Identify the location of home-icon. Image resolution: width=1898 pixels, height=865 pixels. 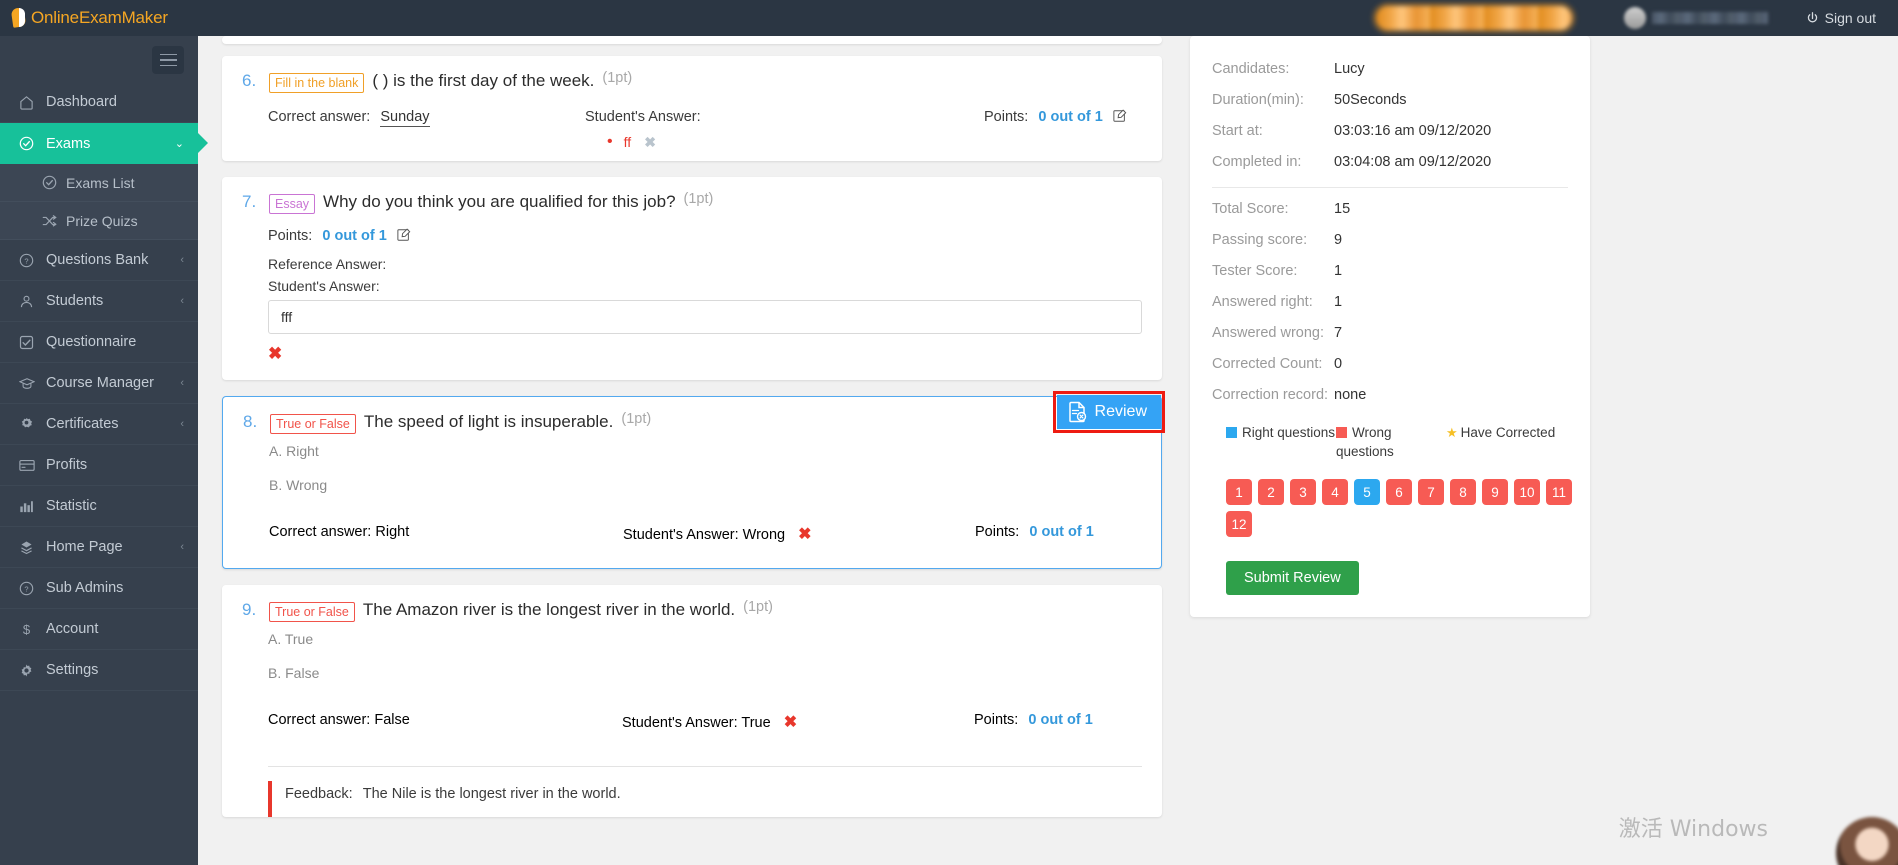
(26, 102).